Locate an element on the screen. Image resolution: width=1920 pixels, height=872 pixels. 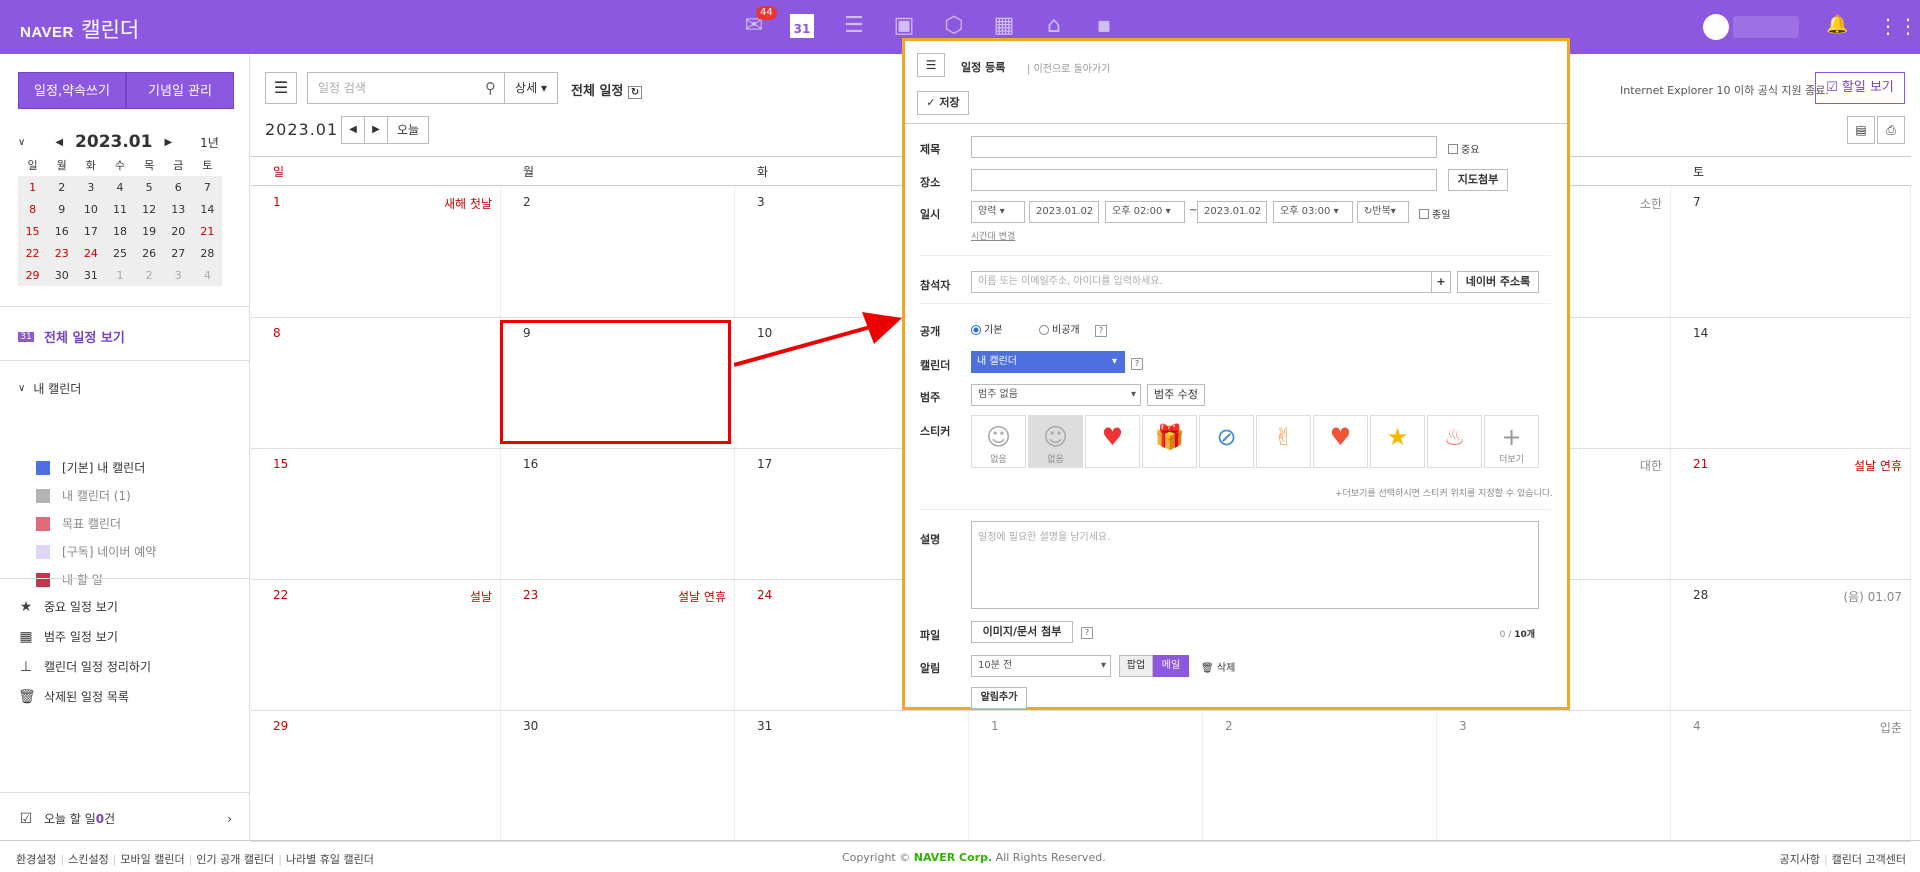
sticker-stamp: ⊘ is located at coordinates (1226, 441).